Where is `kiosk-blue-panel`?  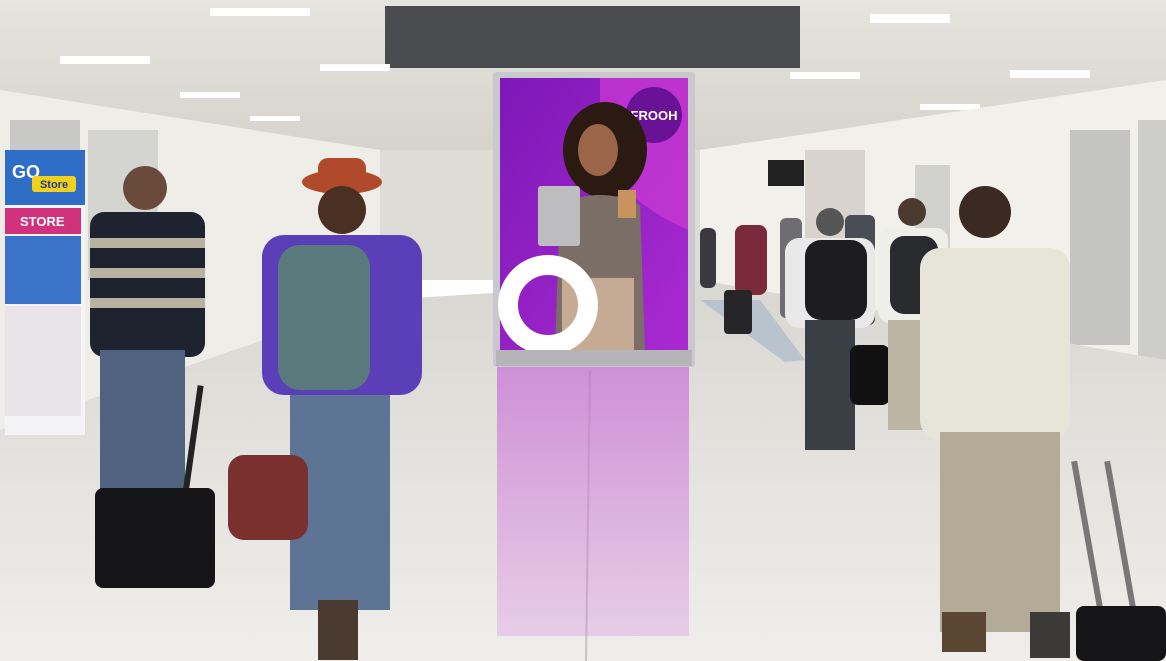
kiosk-blue-panel is located at coordinates (43, 270).